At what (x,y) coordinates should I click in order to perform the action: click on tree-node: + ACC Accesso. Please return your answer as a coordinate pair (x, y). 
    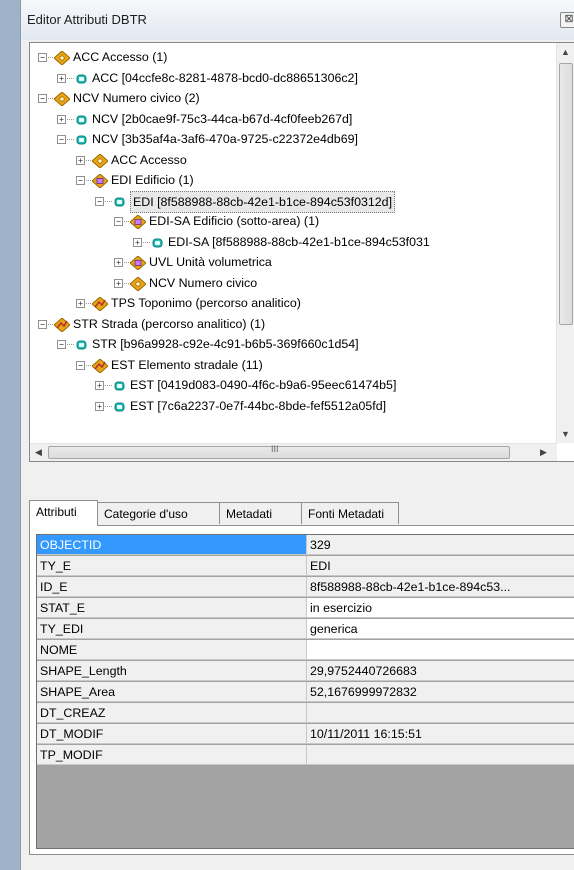
    Looking at the image, I should click on (293, 160).